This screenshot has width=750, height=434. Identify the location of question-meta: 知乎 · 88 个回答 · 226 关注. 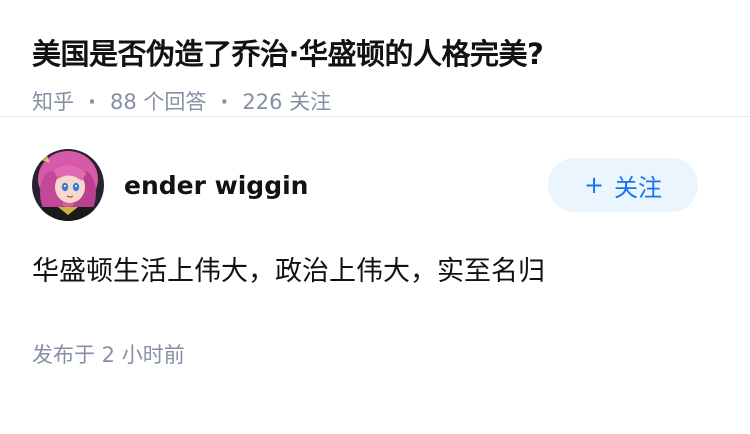
(375, 102).